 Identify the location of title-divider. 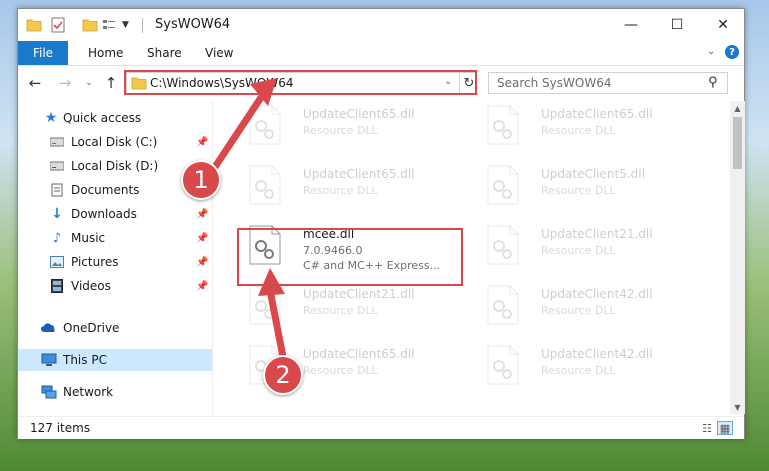
(142, 25).